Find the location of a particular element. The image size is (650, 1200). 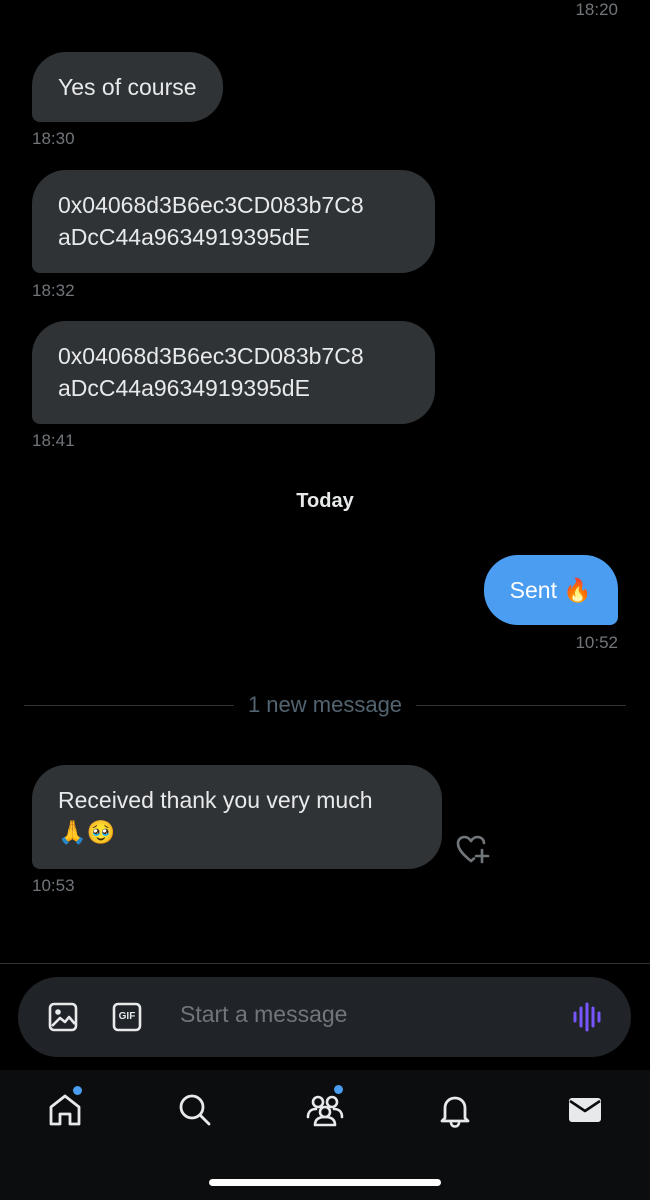

fire-emoji: 🔥 is located at coordinates (577, 590).